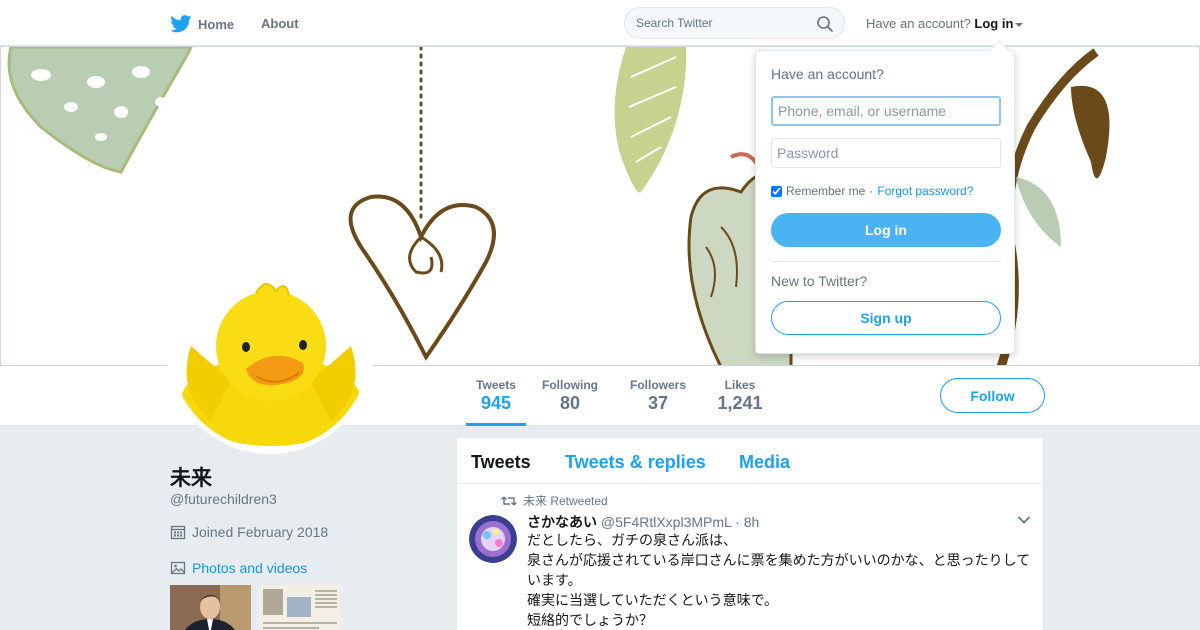  What do you see at coordinates (886, 318) in the screenshot?
I see `signup-button: Sign up` at bounding box center [886, 318].